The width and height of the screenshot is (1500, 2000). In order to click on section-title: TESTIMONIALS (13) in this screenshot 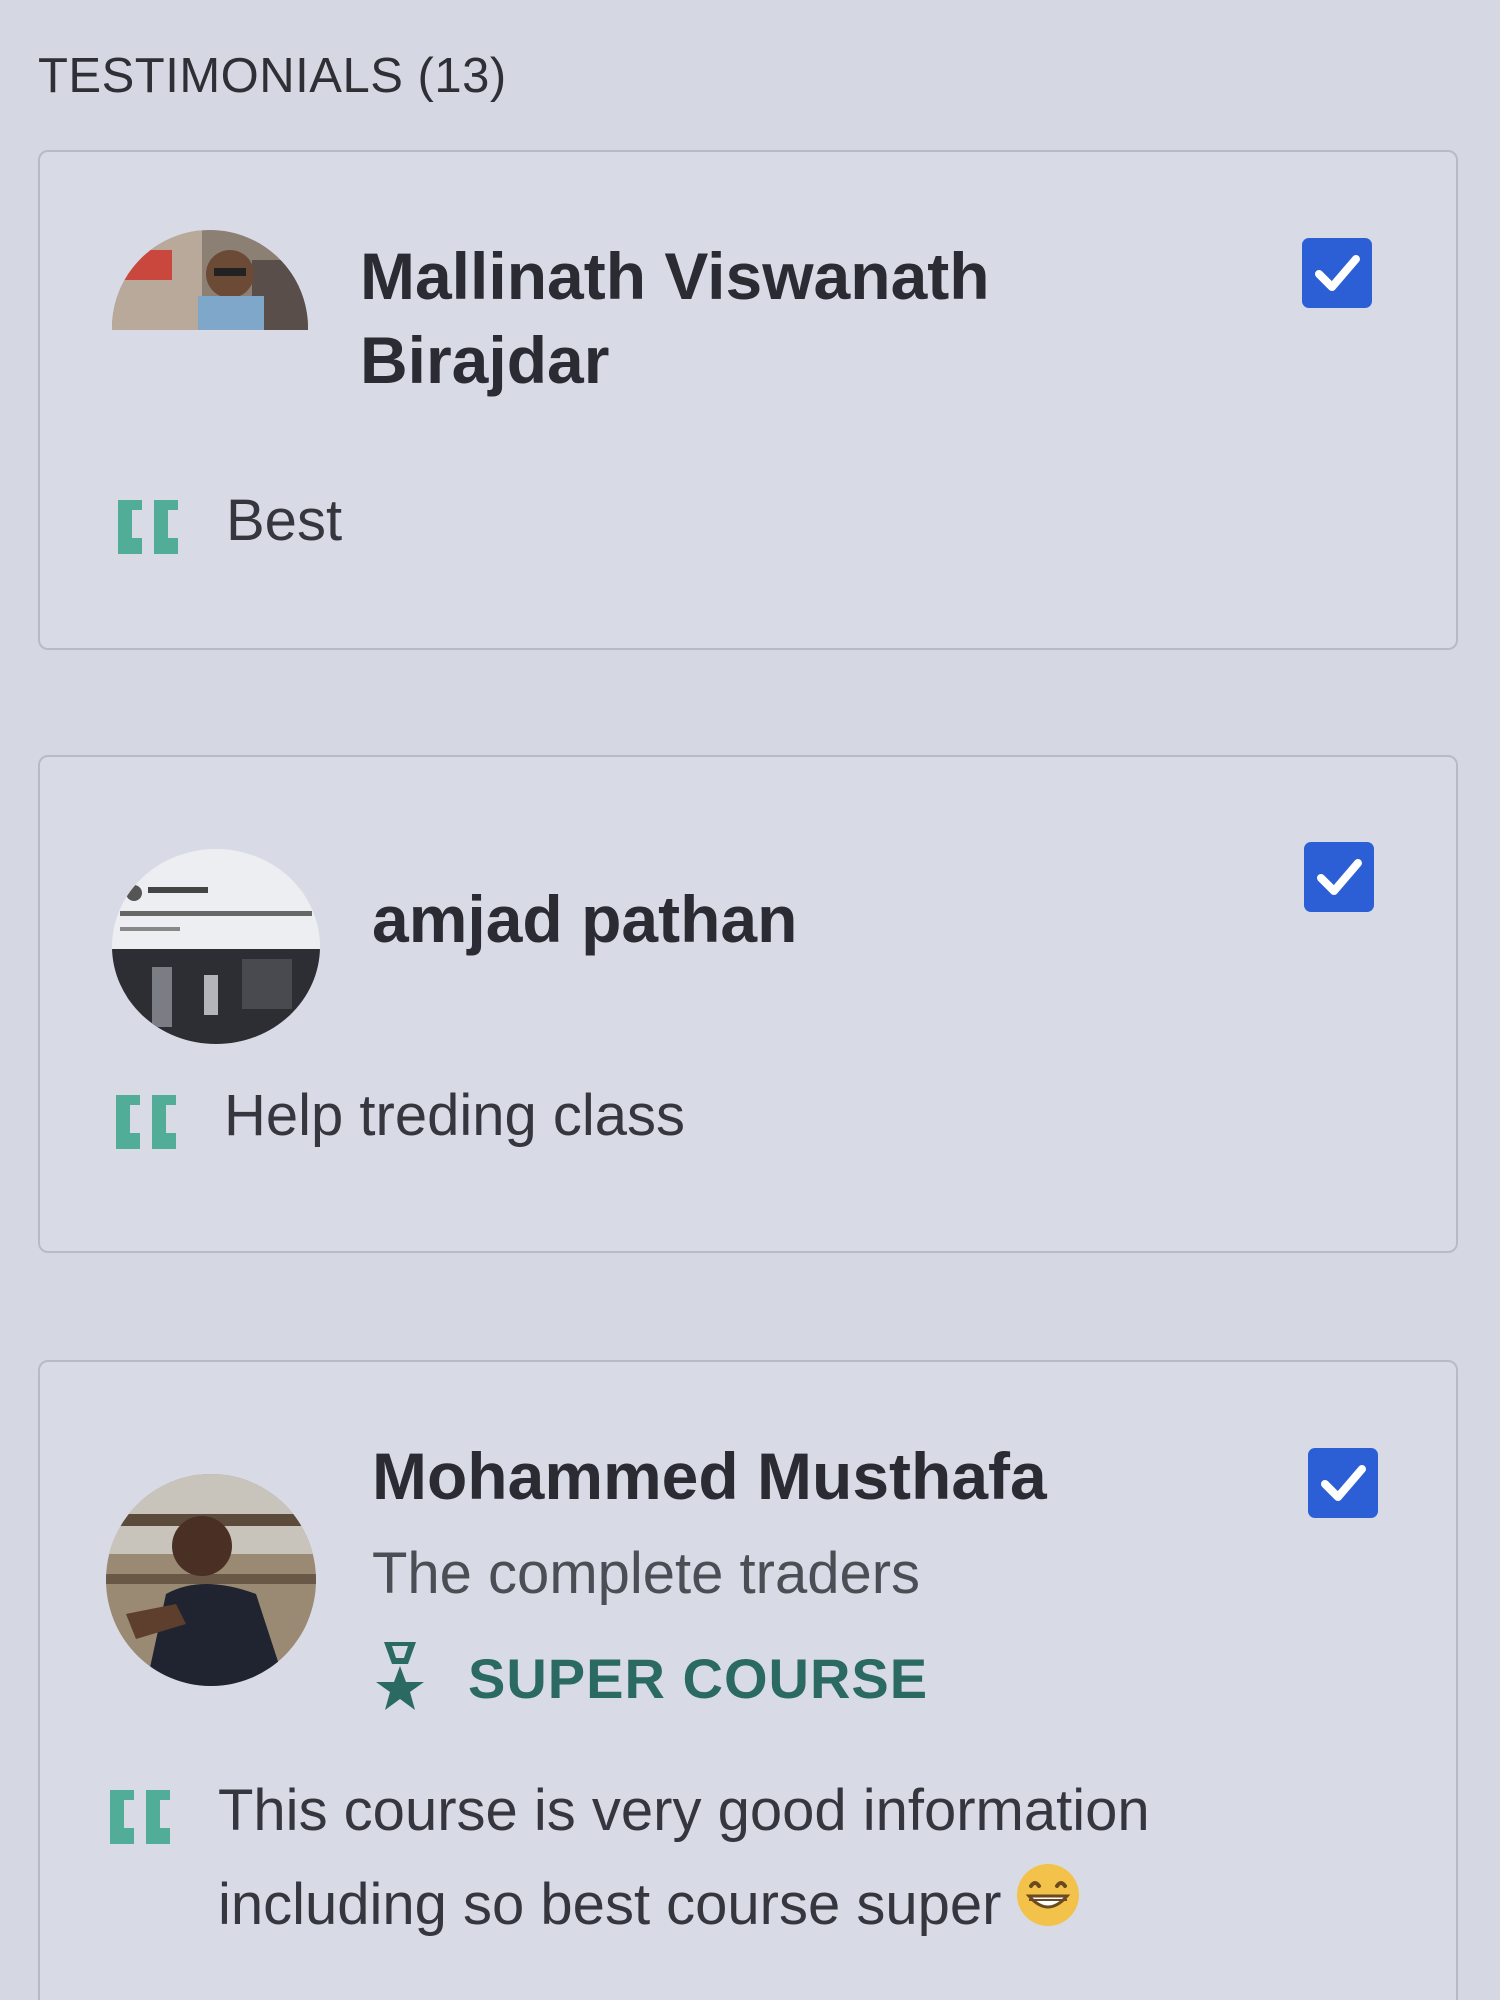, I will do `click(272, 76)`.